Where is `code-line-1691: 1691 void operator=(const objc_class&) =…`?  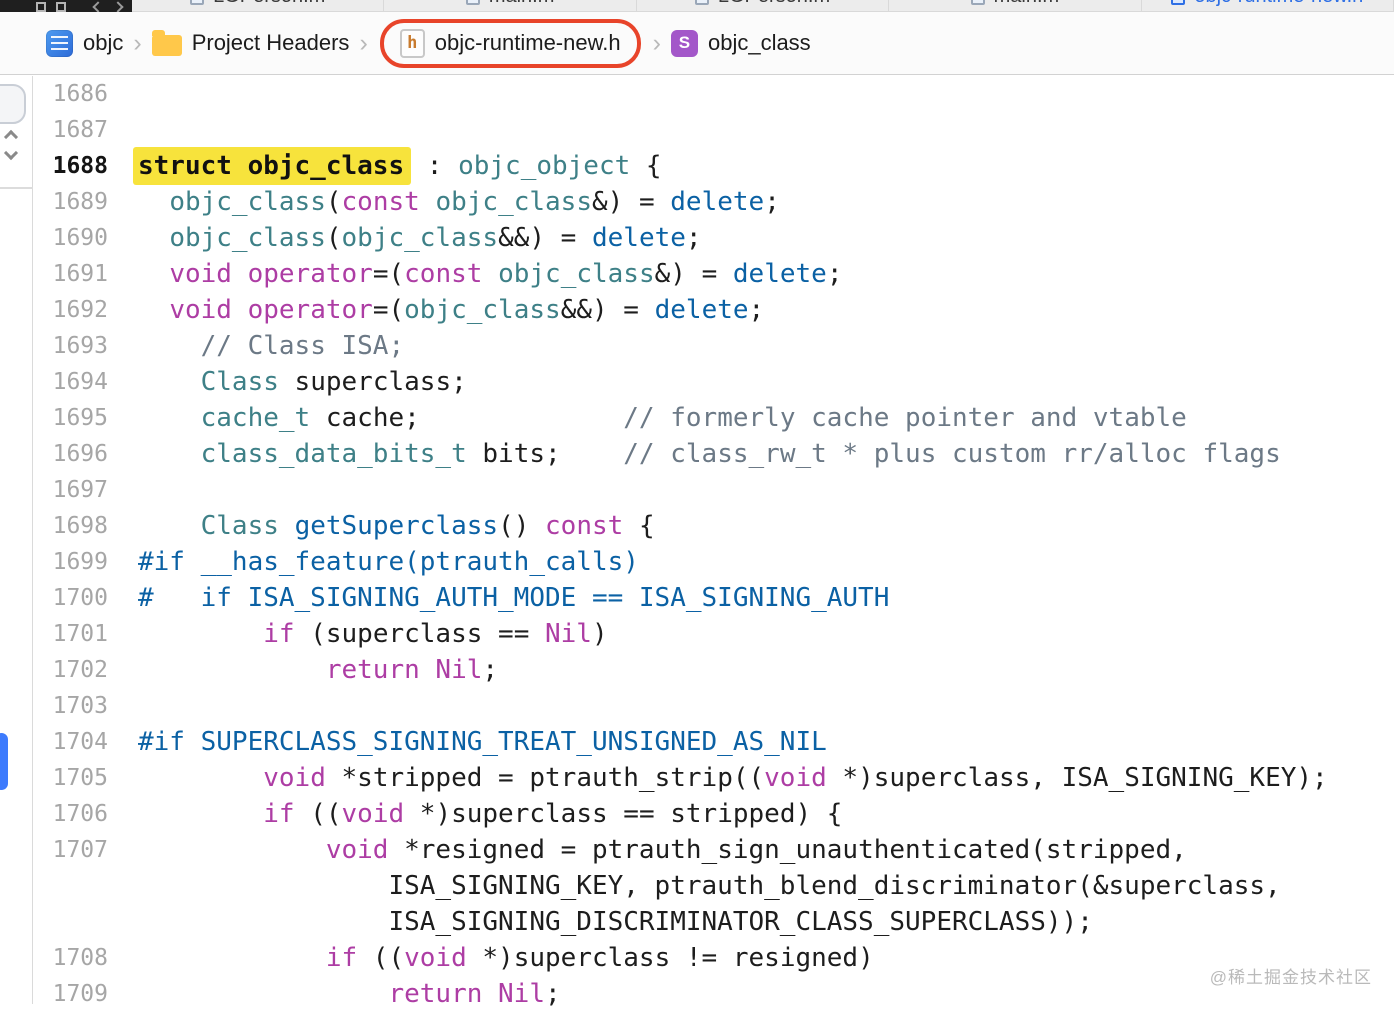 code-line-1691: 1691 void operator=(const objc_class&) =… is located at coordinates (697, 274).